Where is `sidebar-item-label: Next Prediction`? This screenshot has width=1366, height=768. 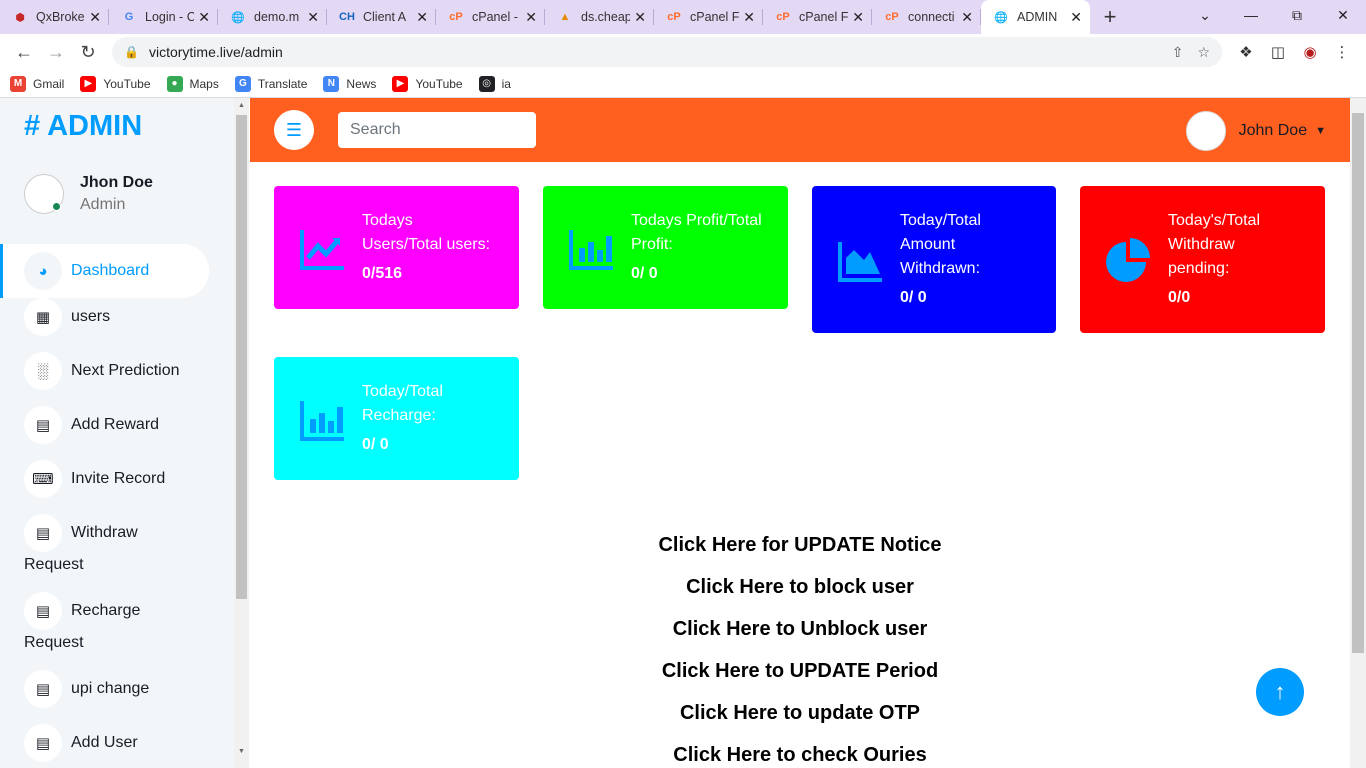
sidebar-item-label: Next Prediction is located at coordinates (125, 370).